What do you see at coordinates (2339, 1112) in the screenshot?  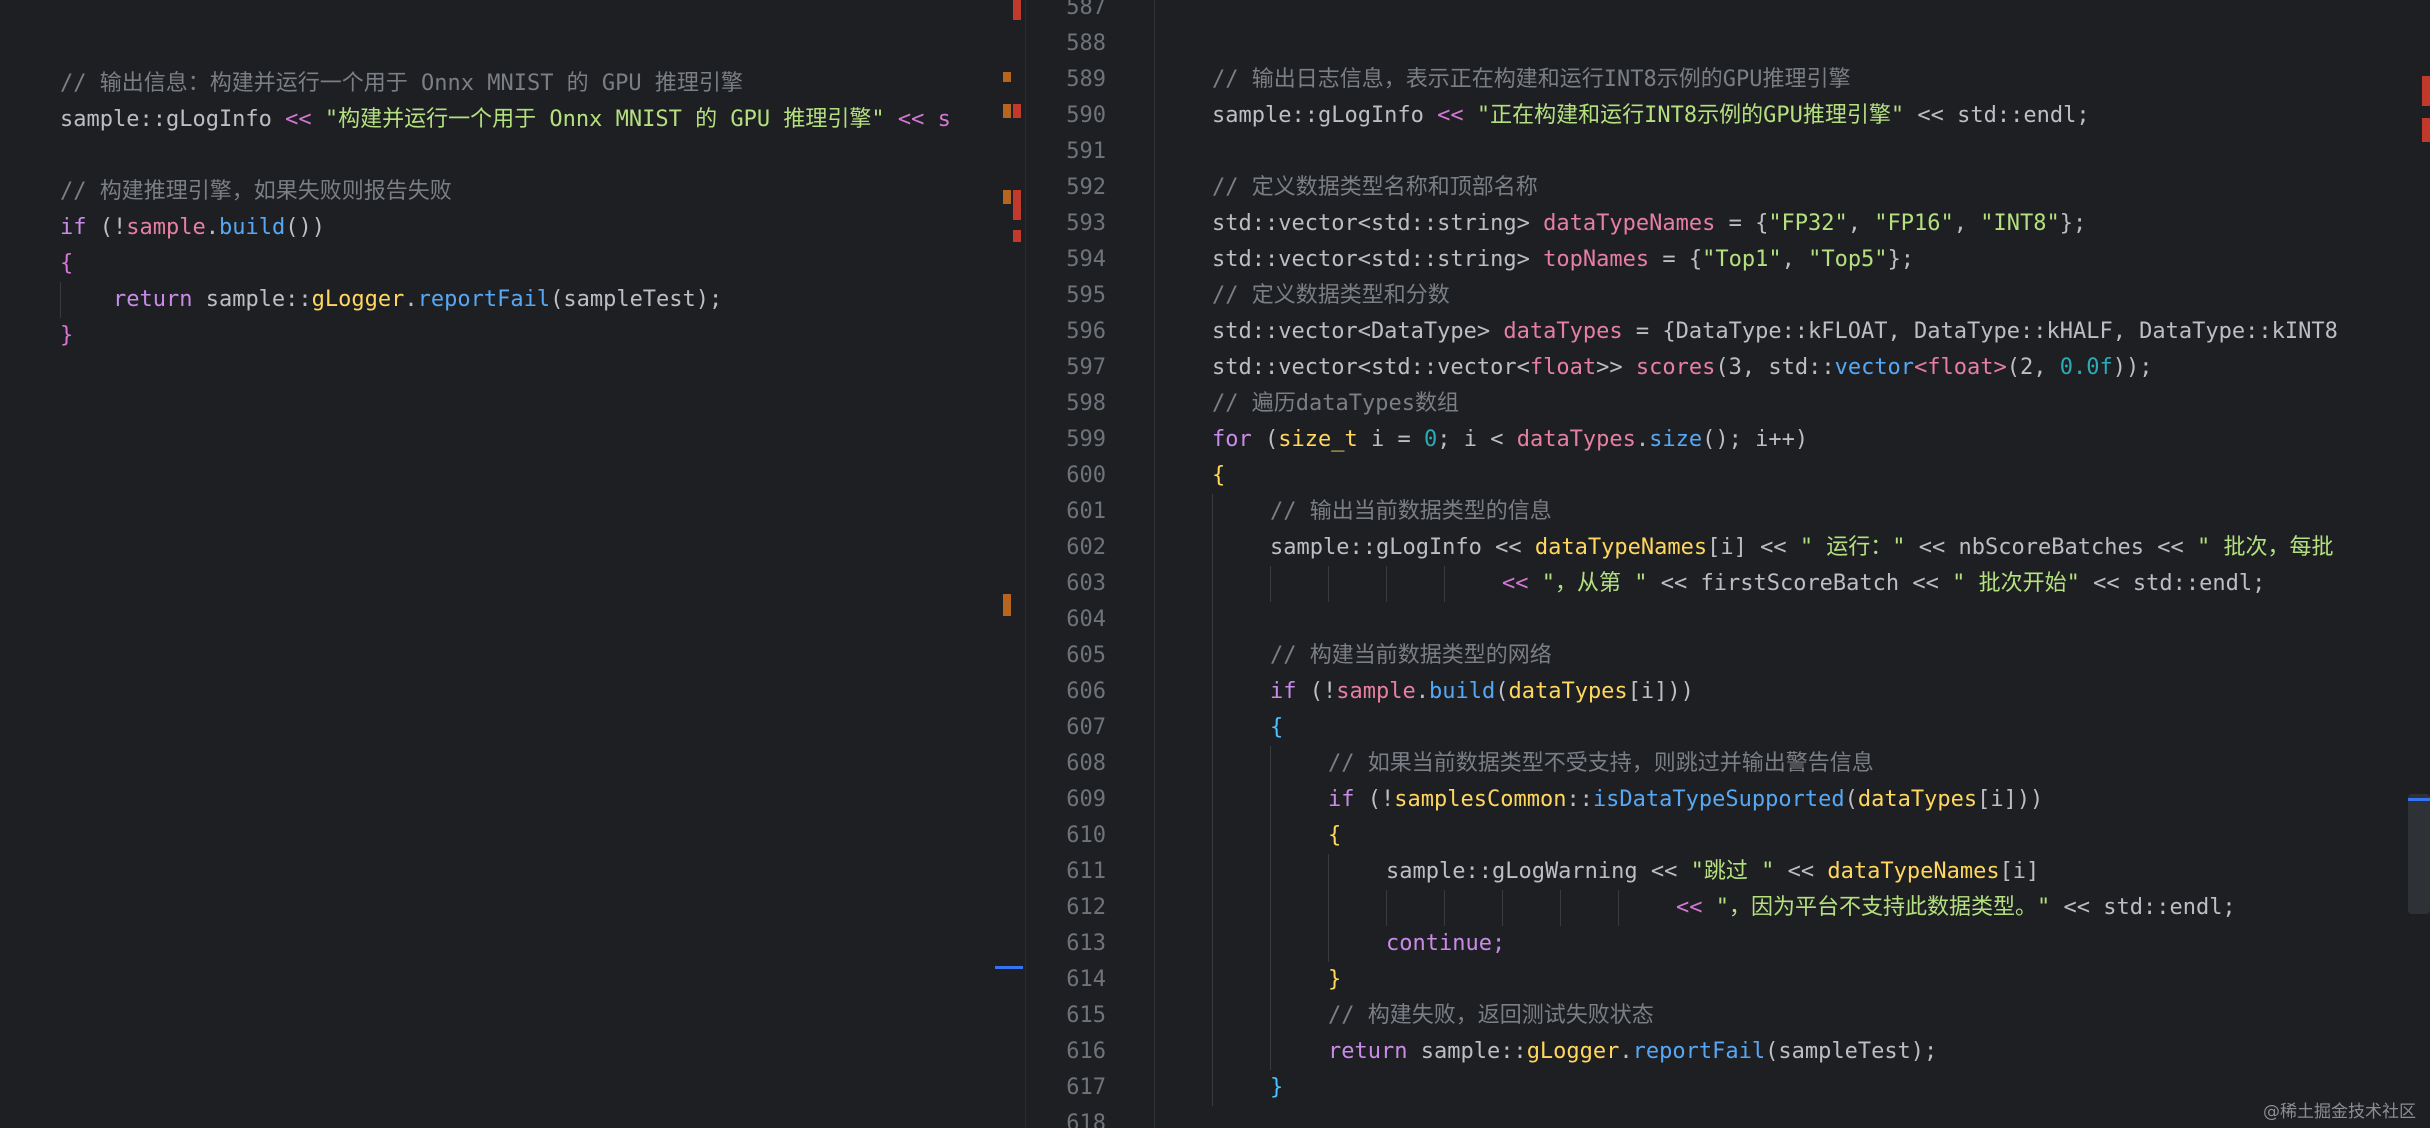 I see `watermark: @稀土掘金技术社区` at bounding box center [2339, 1112].